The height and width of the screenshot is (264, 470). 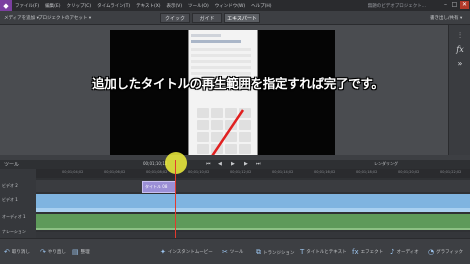 I want to click on mouse-cursor-highlight, so click(x=176, y=163).